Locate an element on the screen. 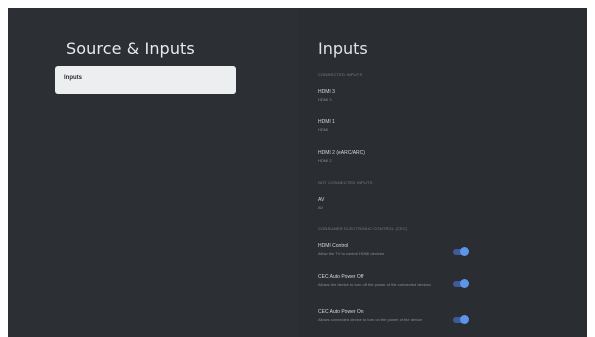 The height and width of the screenshot is (337, 595). section-header-cec: CONSUMER ELECTRONIC CONTROL (CEC) is located at coordinates (363, 228).